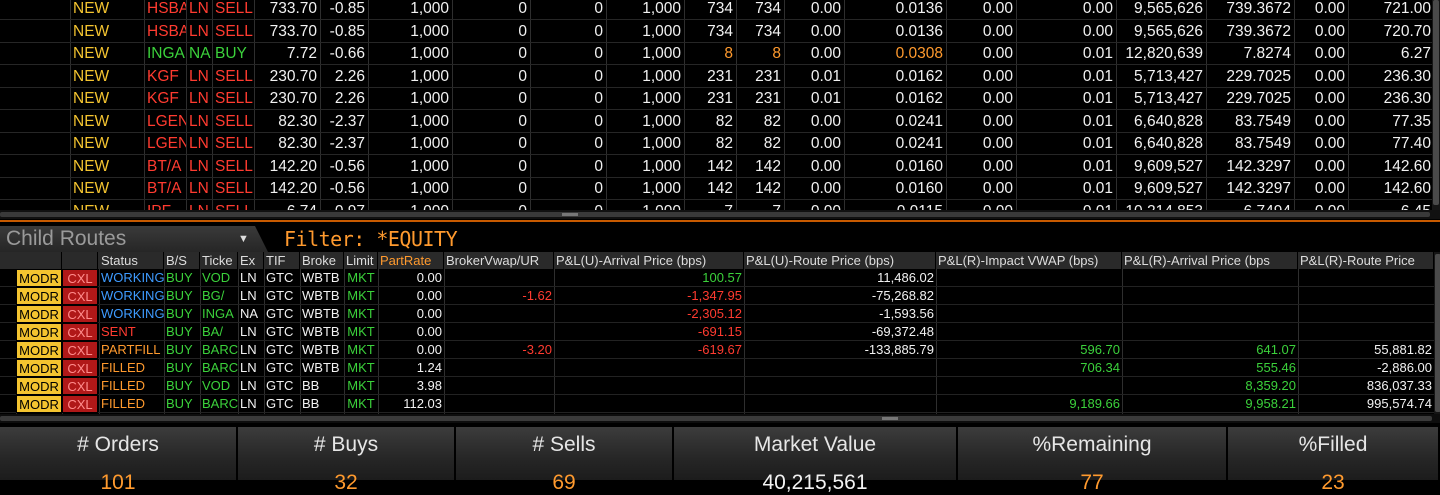 This screenshot has height=495, width=1440. Describe the element at coordinates (220, 349) in the screenshot. I see `route-ticker-cell: BARC` at that location.